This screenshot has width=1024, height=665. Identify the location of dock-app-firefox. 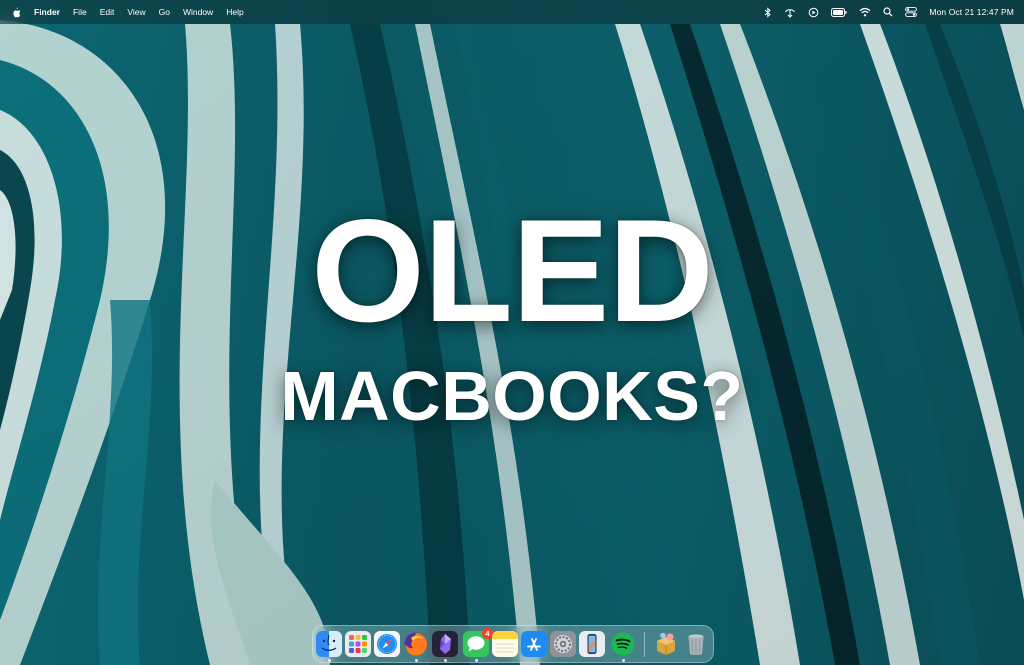
(416, 644).